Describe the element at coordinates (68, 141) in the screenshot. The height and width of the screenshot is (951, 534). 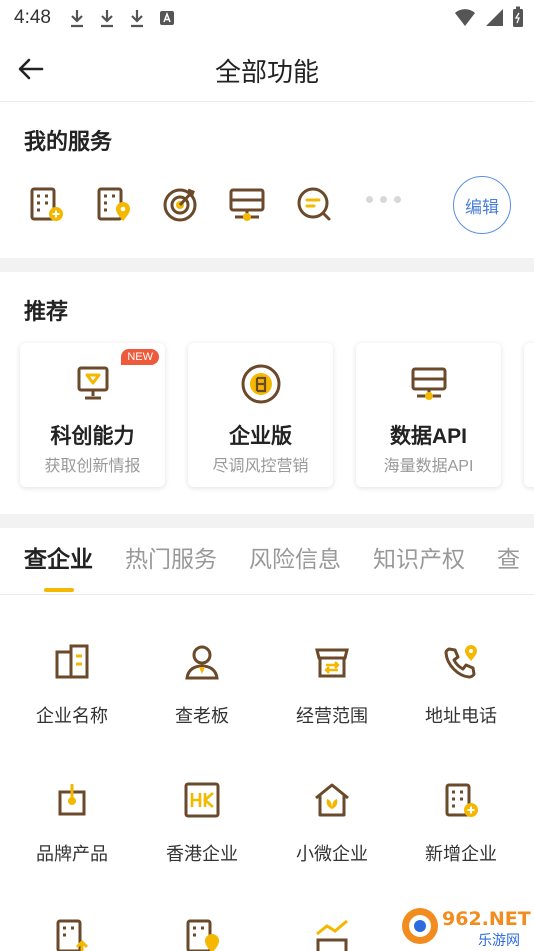
I see `my-services-title: 我的服务` at that location.